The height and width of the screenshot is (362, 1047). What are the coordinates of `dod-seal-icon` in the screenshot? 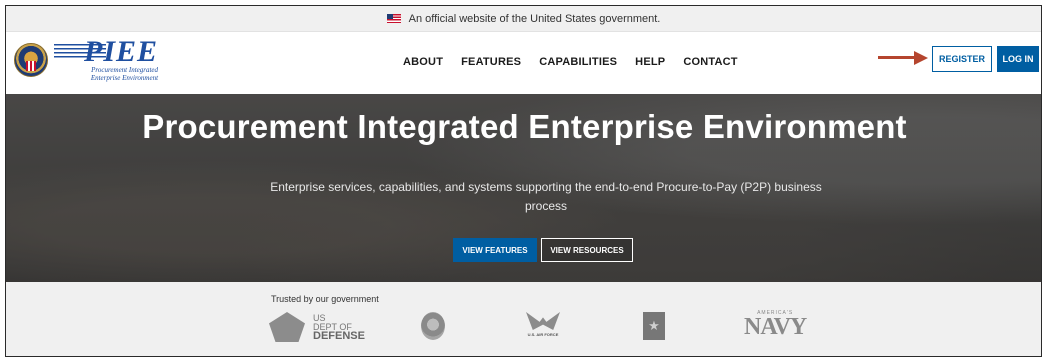 It's located at (31, 60).